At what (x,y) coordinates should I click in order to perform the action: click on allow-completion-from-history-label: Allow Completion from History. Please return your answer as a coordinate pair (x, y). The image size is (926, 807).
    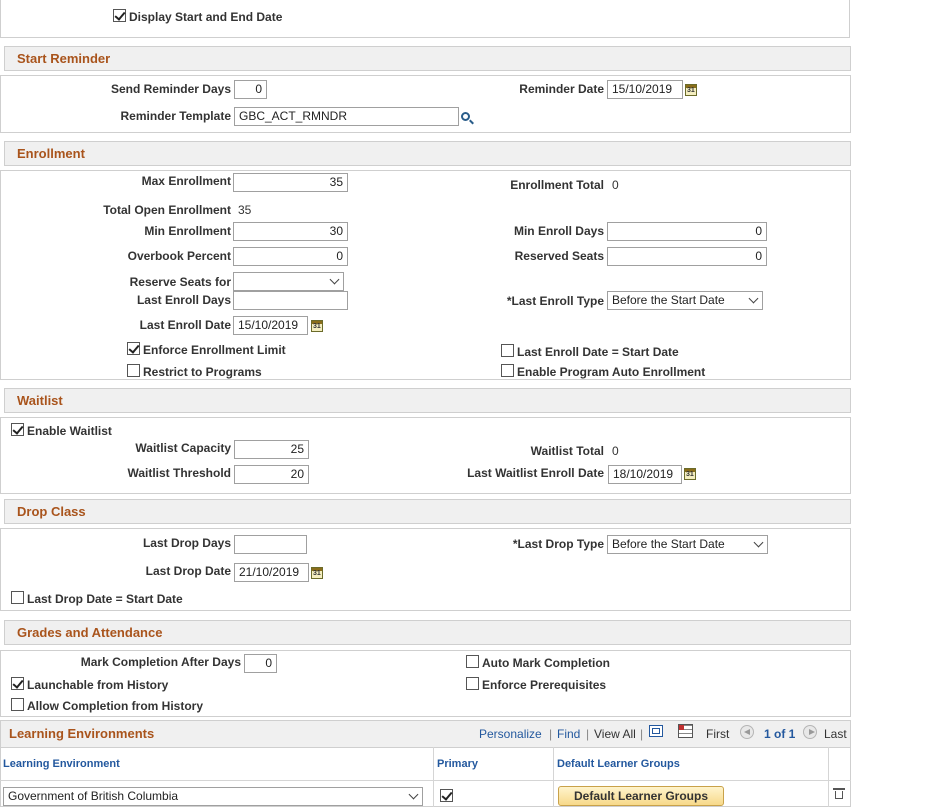
    Looking at the image, I should click on (115, 706).